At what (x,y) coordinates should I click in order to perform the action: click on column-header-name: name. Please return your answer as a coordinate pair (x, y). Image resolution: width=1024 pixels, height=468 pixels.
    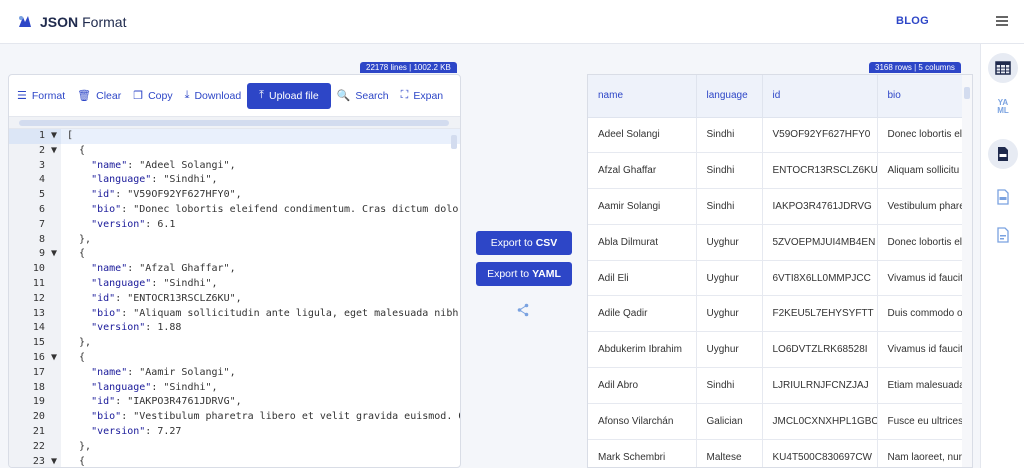
    Looking at the image, I should click on (642, 96).